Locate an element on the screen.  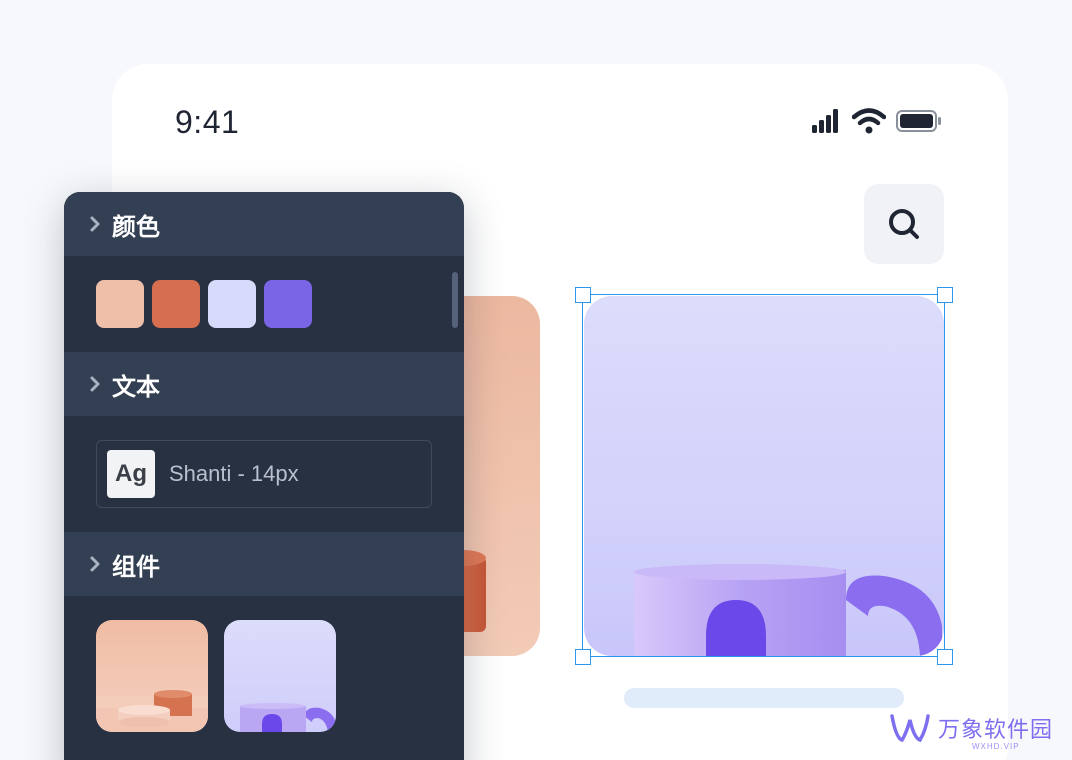
panel-scrollbar is located at coordinates (455, 300).